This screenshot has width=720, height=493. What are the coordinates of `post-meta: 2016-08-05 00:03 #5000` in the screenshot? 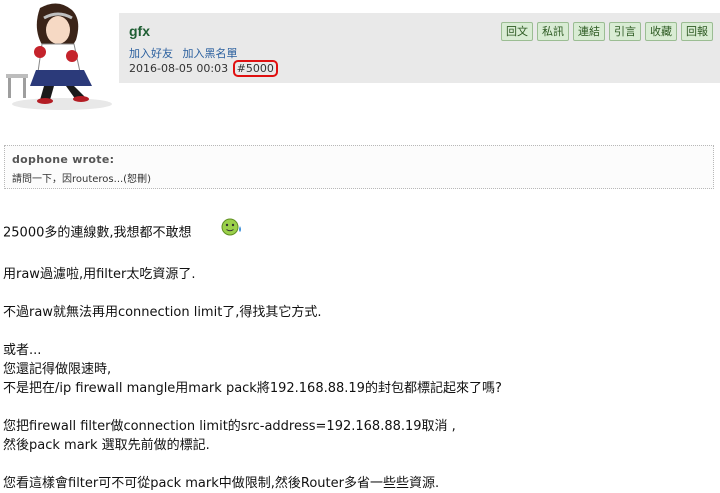 It's located at (203, 68).